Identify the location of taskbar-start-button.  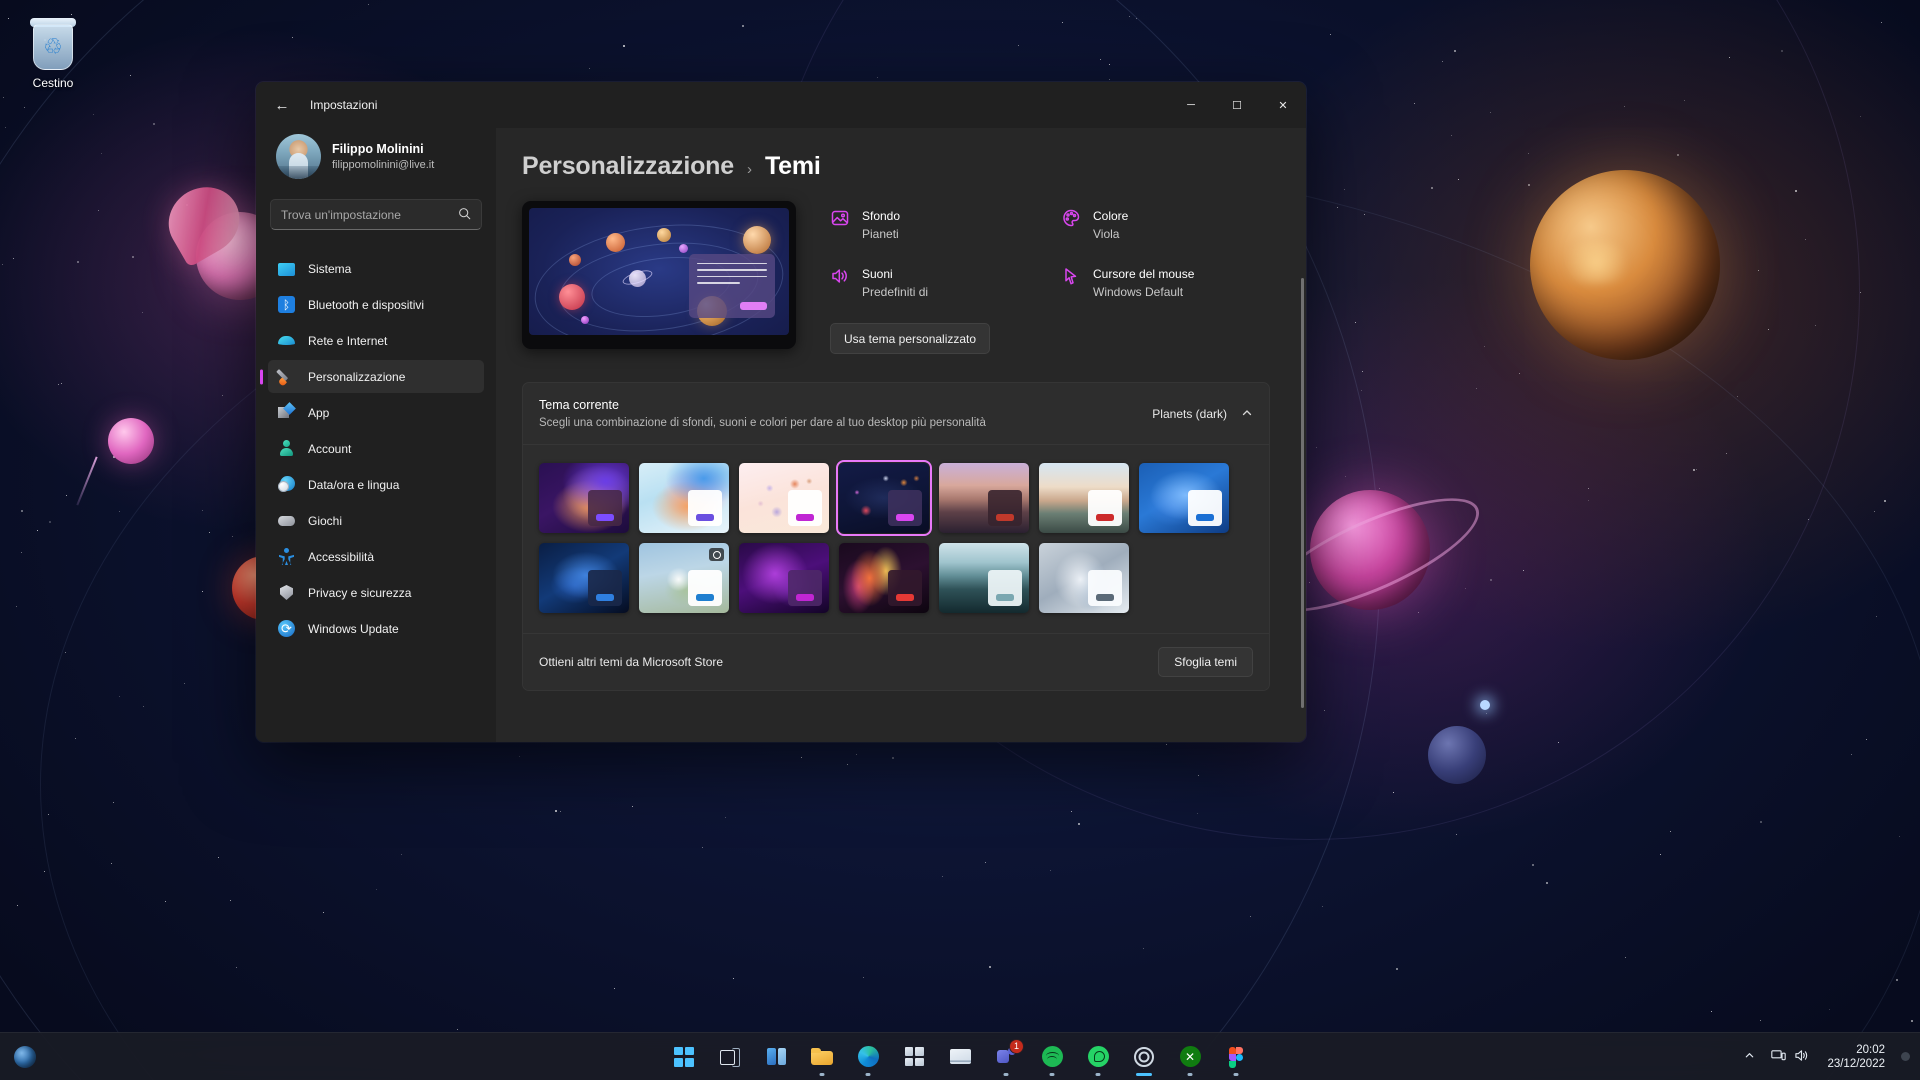
(684, 1057).